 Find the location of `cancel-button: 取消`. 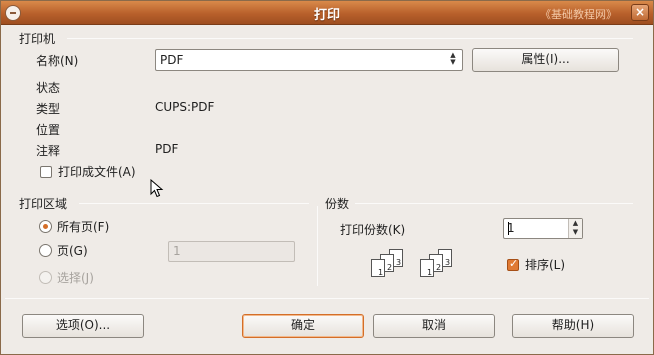

cancel-button: 取消 is located at coordinates (434, 326).